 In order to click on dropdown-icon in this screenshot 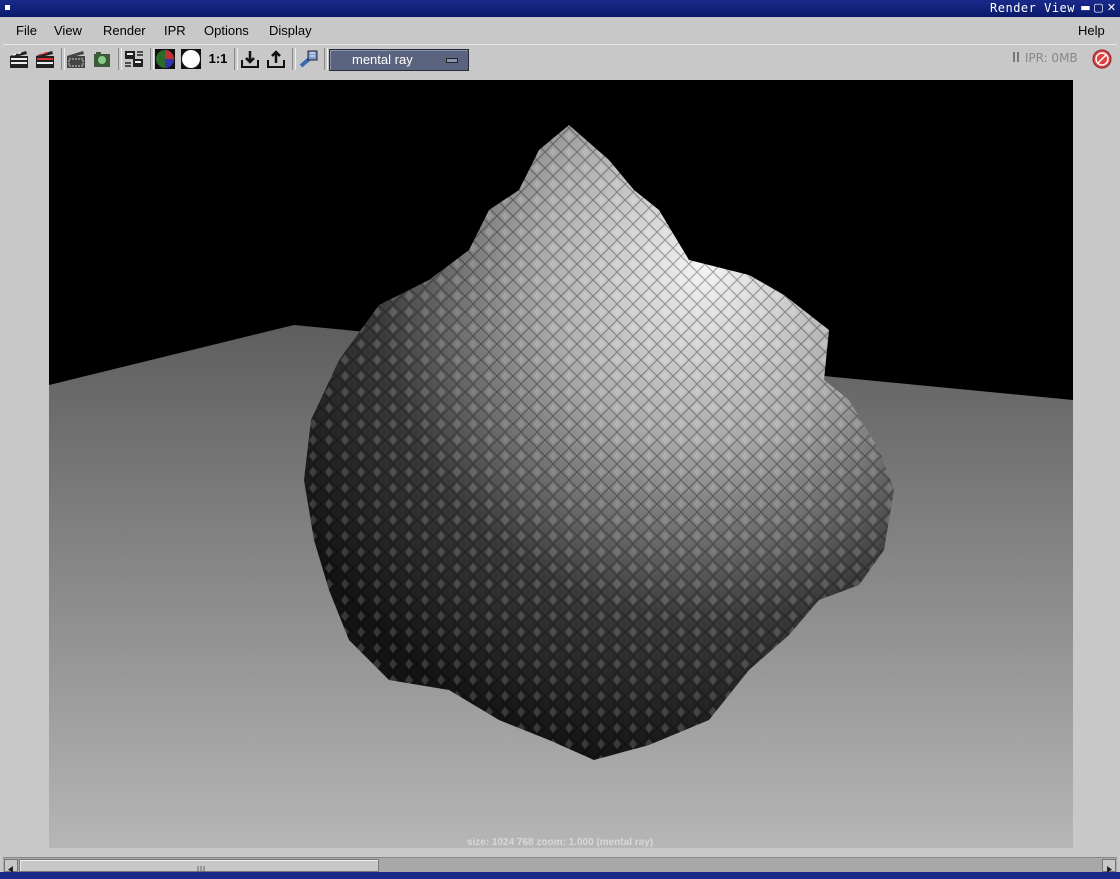, I will do `click(452, 60)`.